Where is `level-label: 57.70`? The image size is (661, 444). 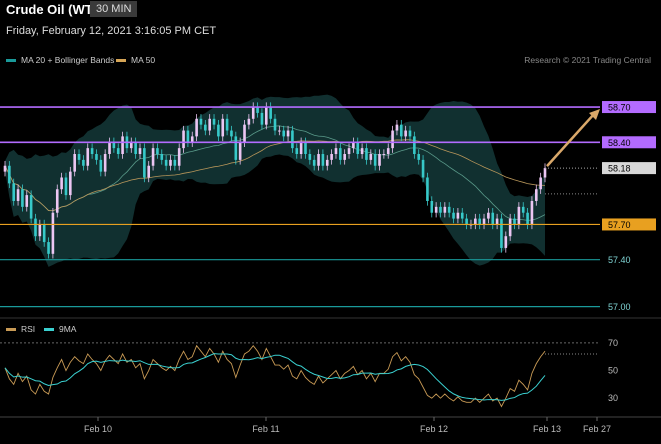
level-label: 57.70 is located at coordinates (619, 225).